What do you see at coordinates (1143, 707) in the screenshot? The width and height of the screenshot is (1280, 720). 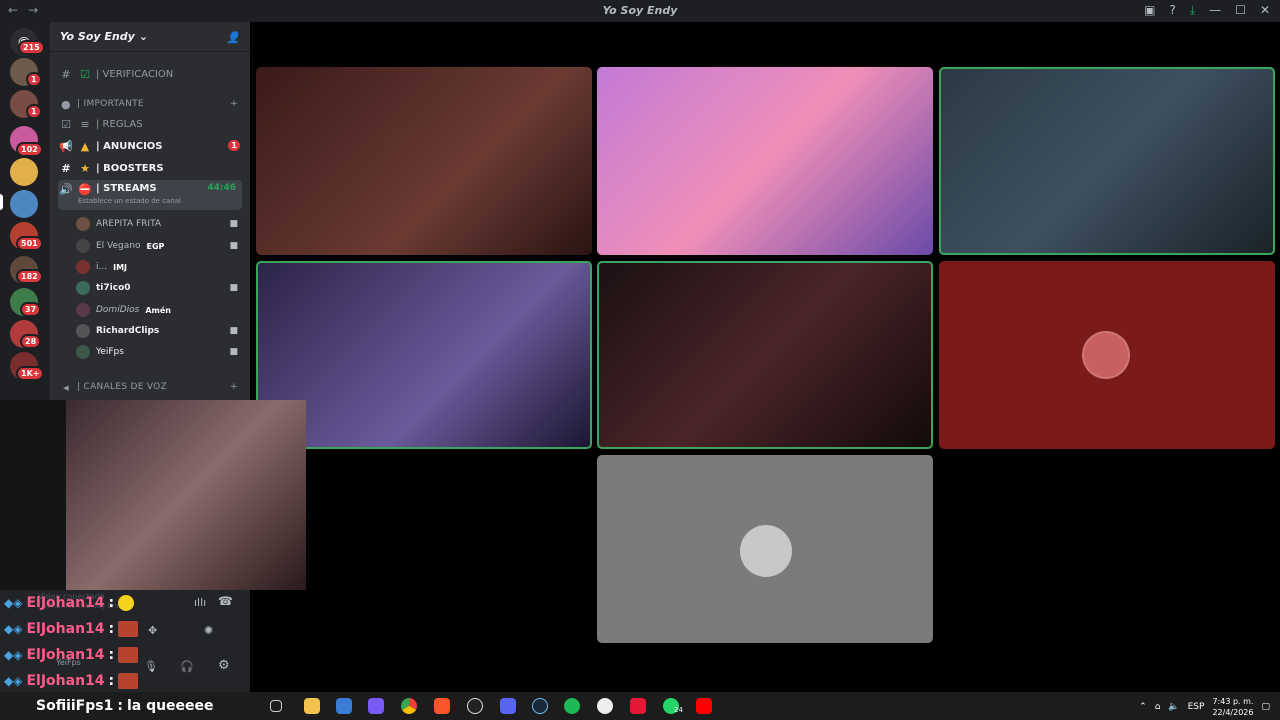 I see `chevron-up-icon: ⌃` at bounding box center [1143, 707].